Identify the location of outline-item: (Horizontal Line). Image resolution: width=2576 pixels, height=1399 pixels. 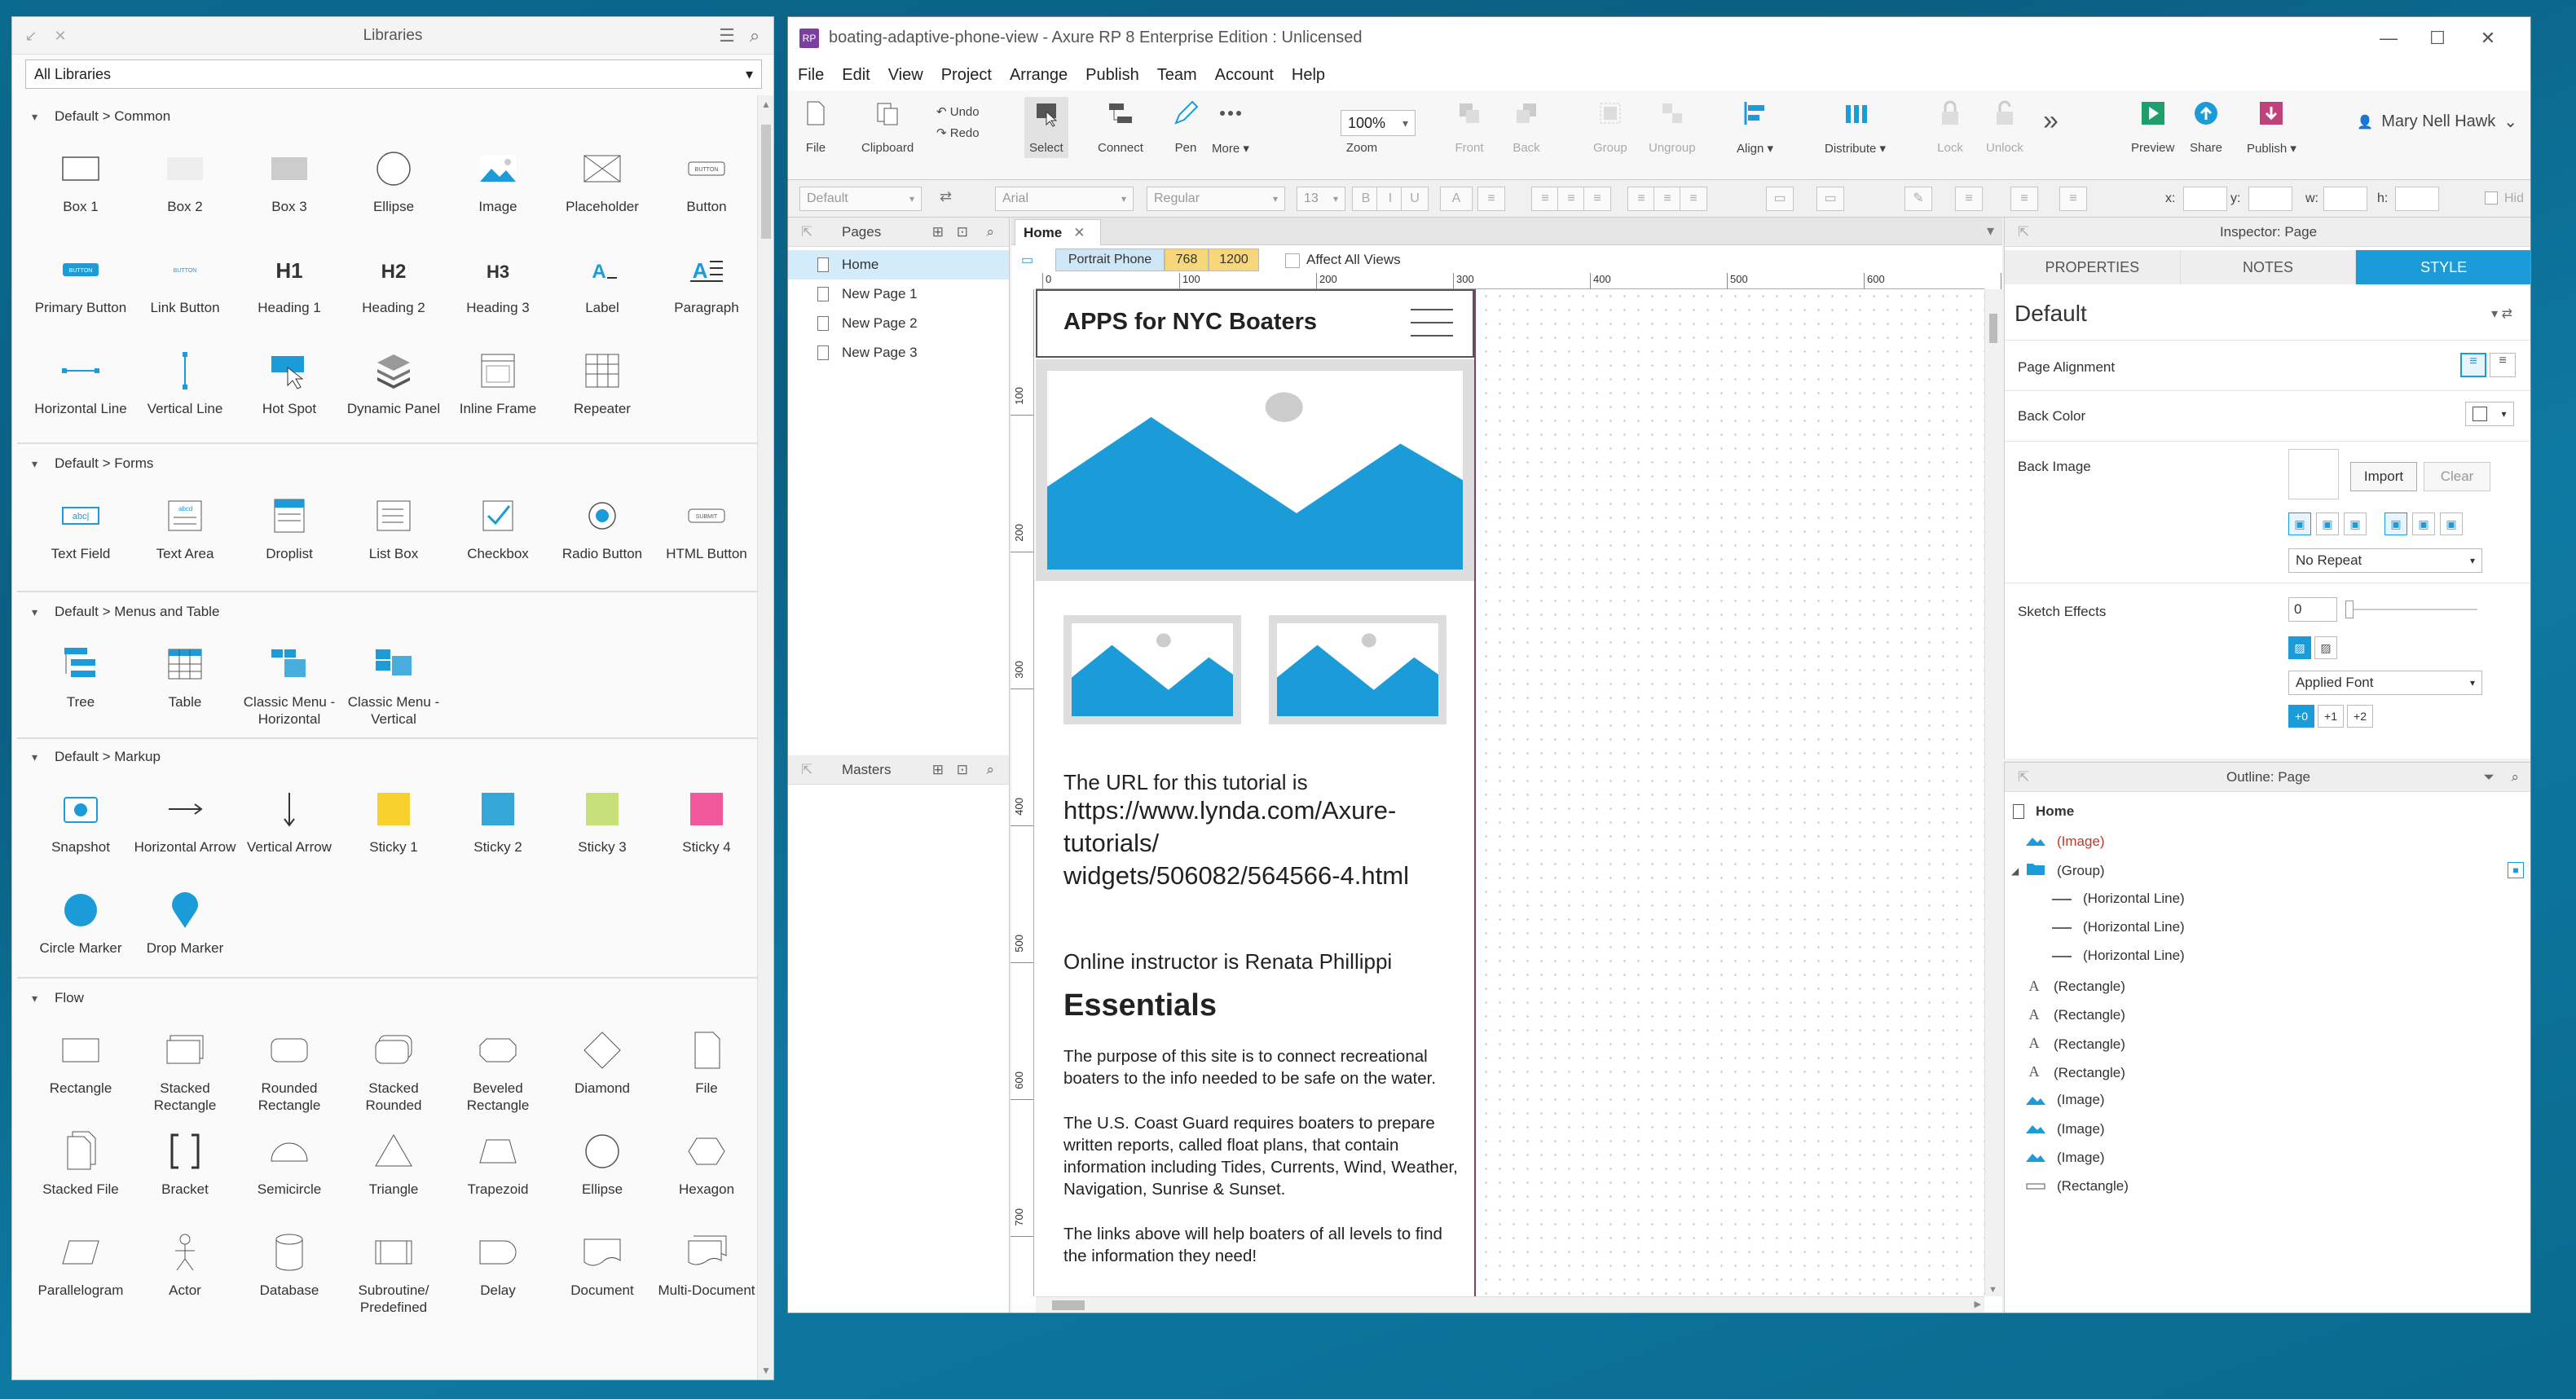
(2119, 899).